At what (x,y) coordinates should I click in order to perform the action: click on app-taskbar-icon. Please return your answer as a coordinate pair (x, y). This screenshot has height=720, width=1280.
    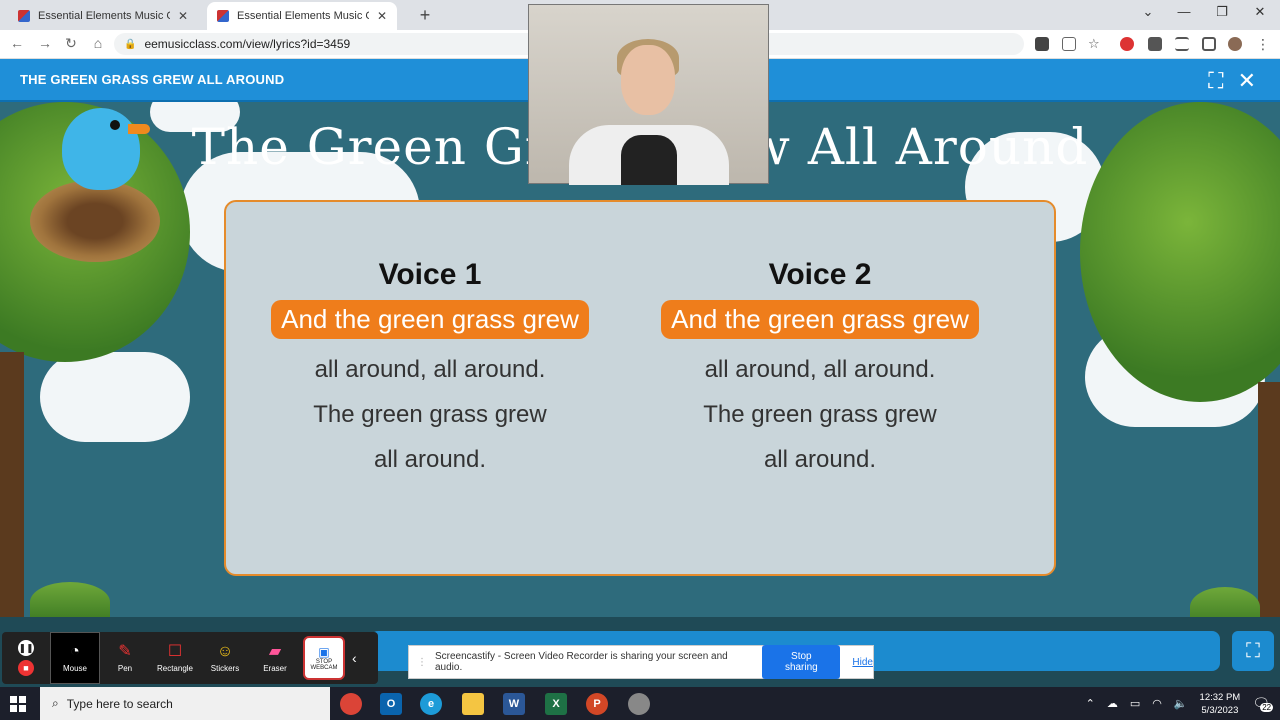
    Looking at the image, I should click on (639, 704).